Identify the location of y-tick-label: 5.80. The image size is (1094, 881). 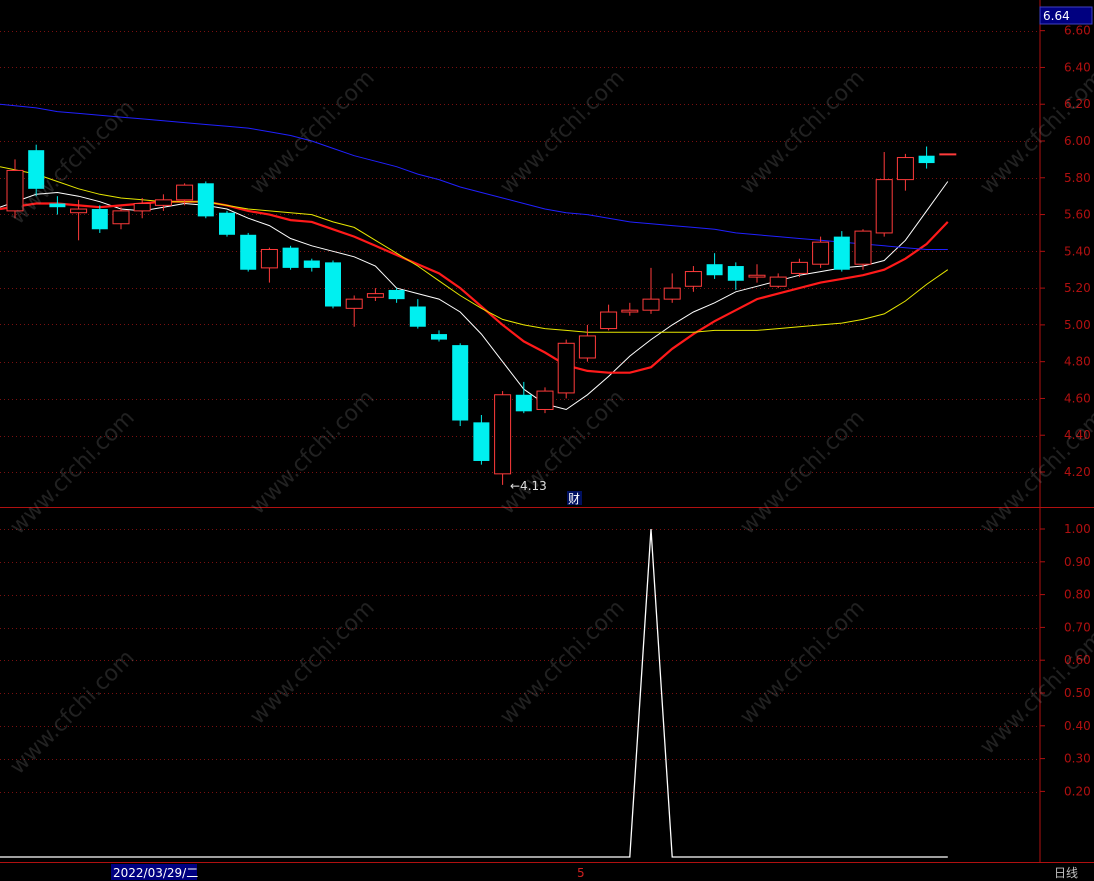
(1077, 178).